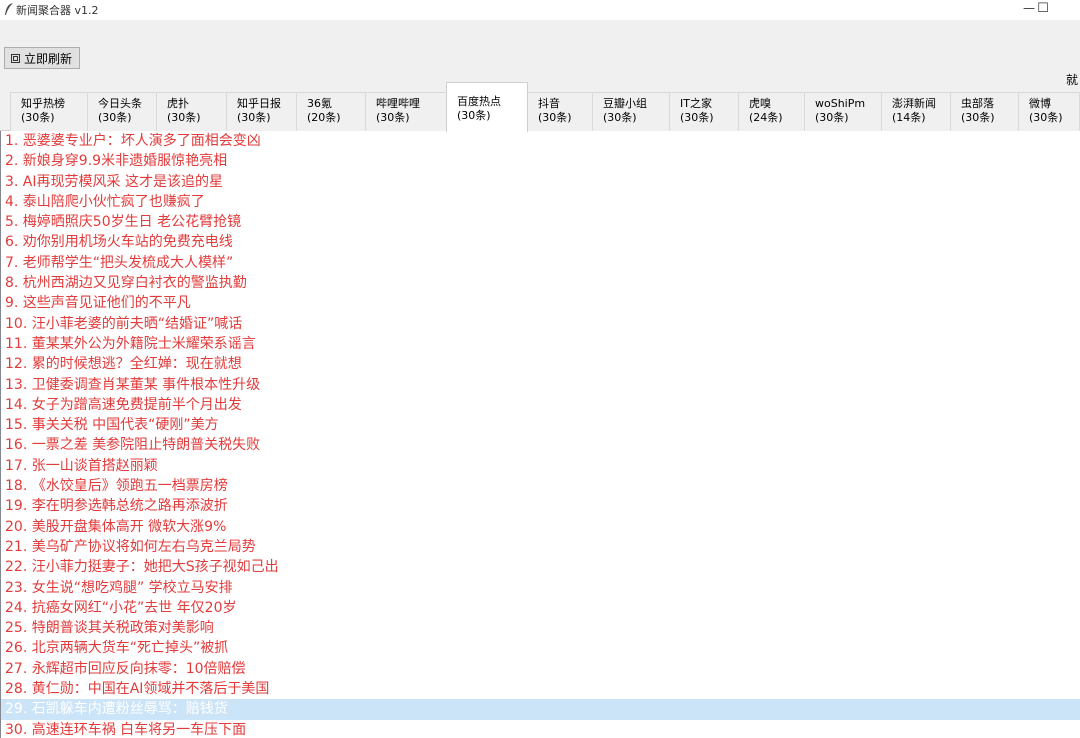 The height and width of the screenshot is (738, 1080). I want to click on list-item: 18. 《水饺皇后》领跑五一档票房榜, so click(540, 486).